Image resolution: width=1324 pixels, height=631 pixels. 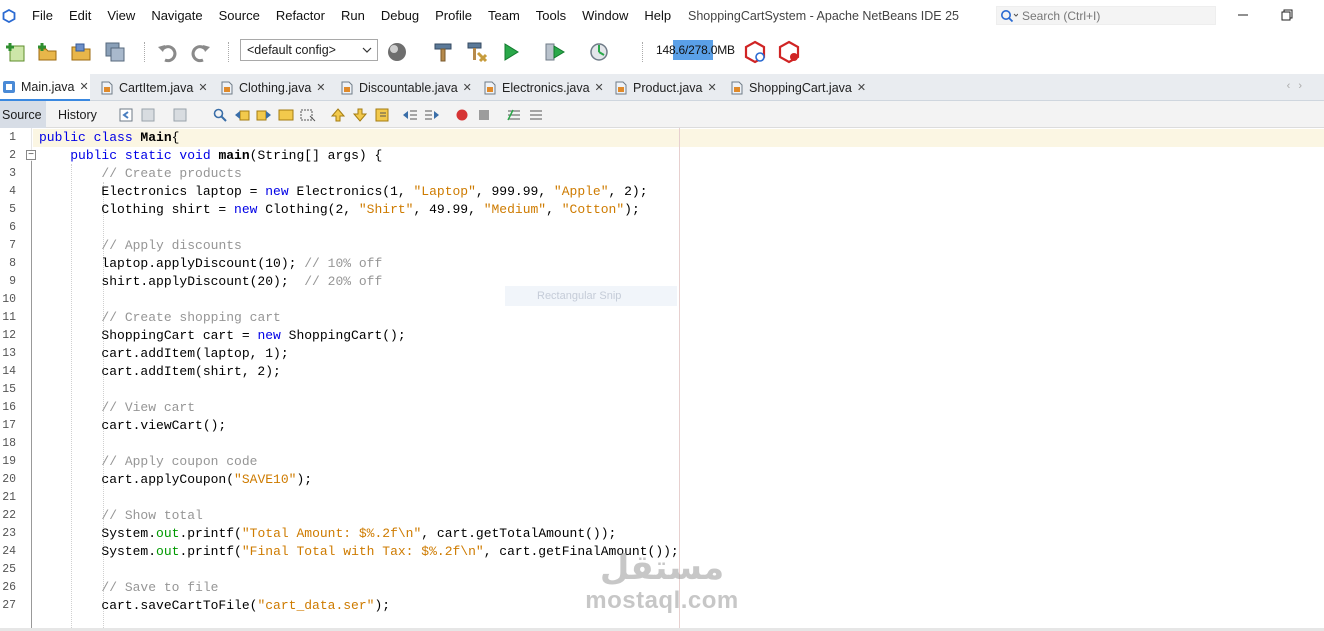 I want to click on code-token: (String[] args) {, so click(x=316, y=155).